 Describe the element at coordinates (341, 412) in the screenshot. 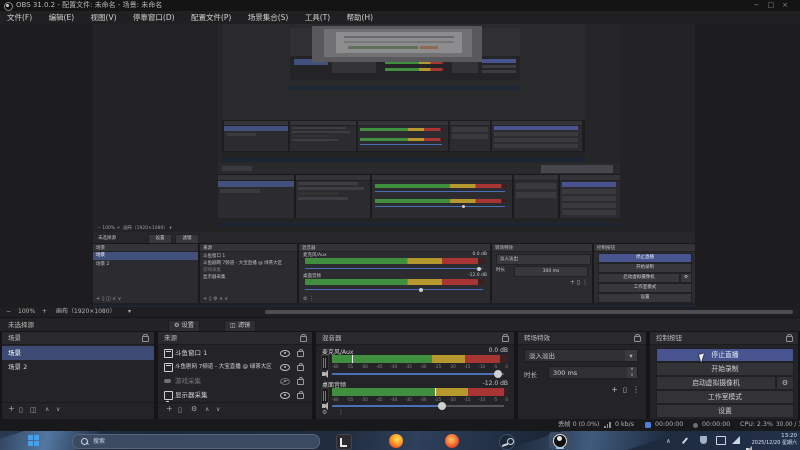

I see `mixer-menu-icon: ⋮` at that location.